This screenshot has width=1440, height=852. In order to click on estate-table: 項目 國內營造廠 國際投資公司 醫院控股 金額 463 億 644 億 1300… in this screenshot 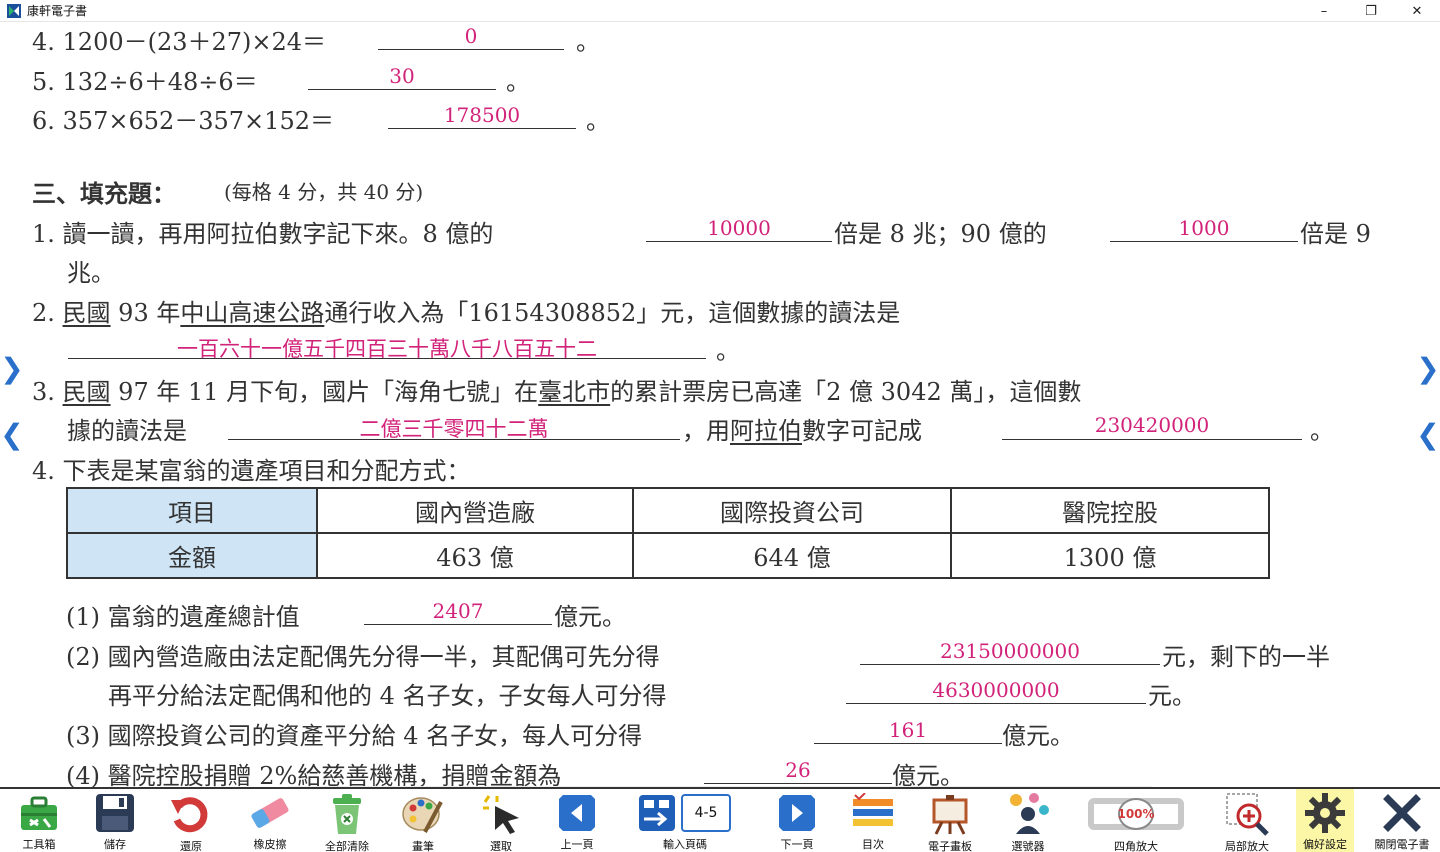, I will do `click(668, 533)`.